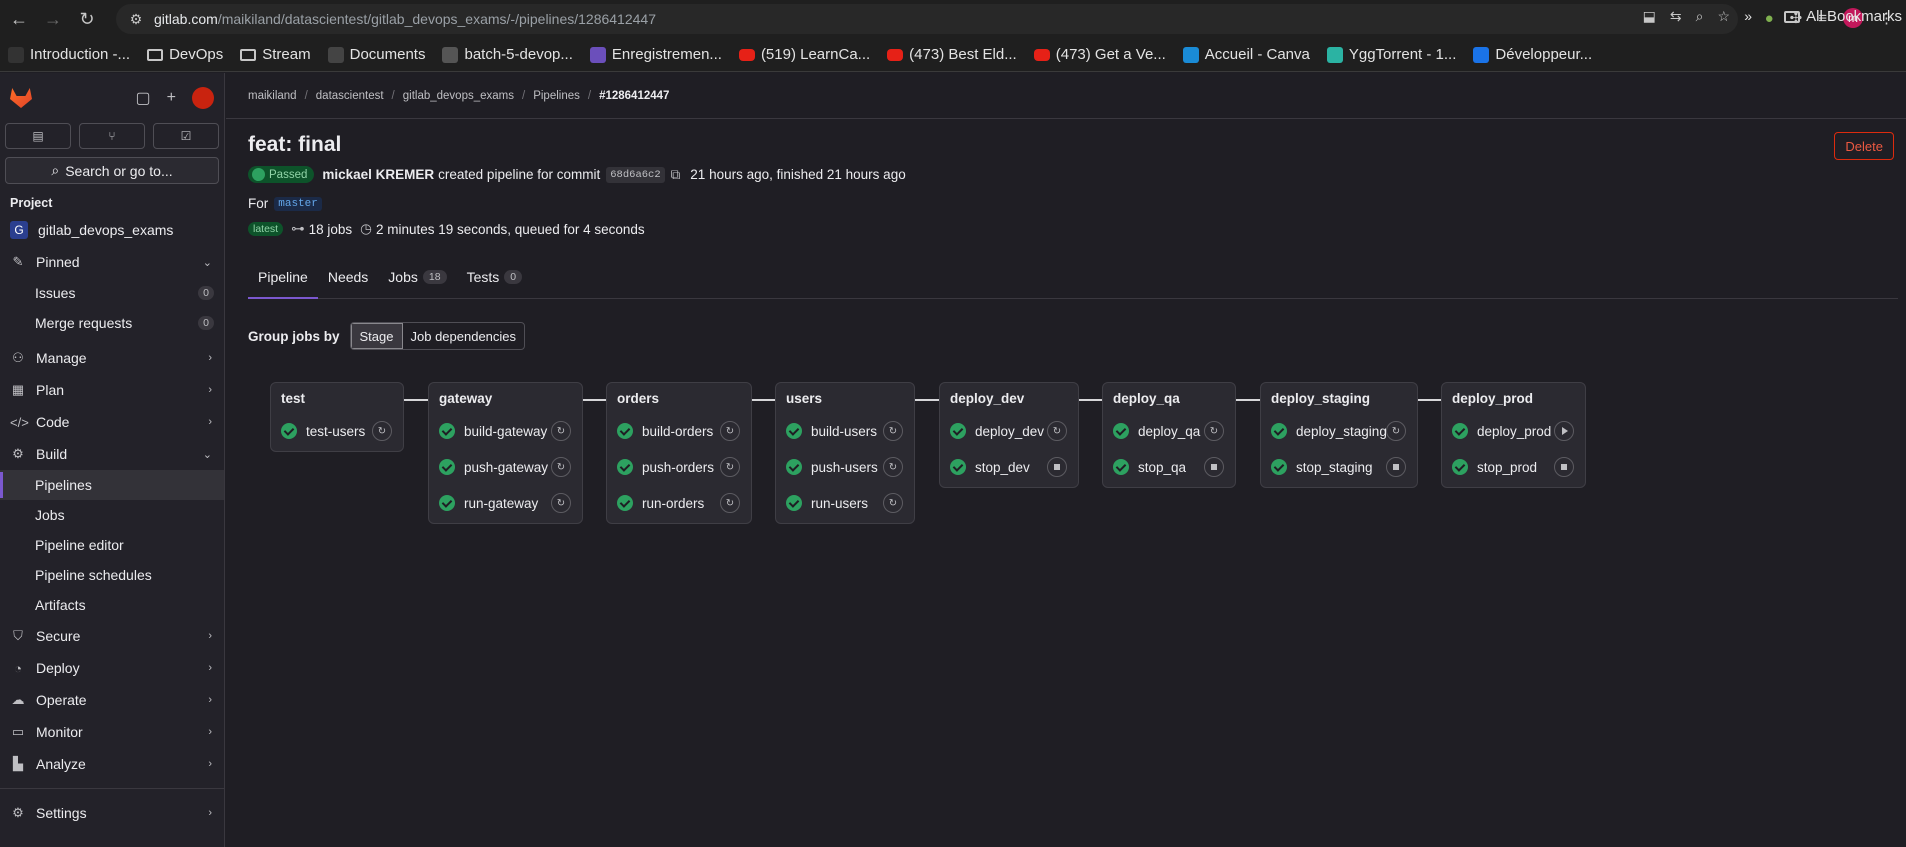 This screenshot has height=847, width=1906. I want to click on sidebar-item-manage: ⚇ Manage ›, so click(112, 358).